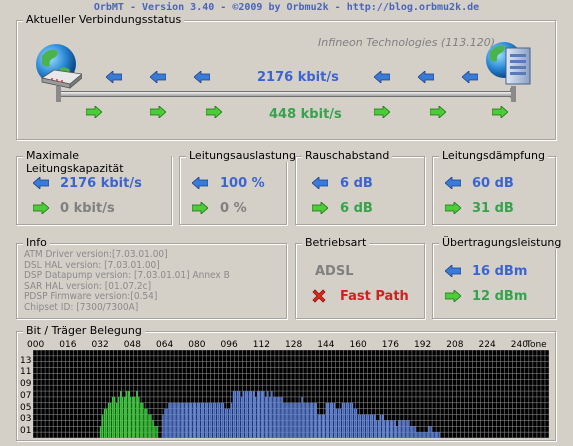  I want to click on connection-line, so click(286, 94).